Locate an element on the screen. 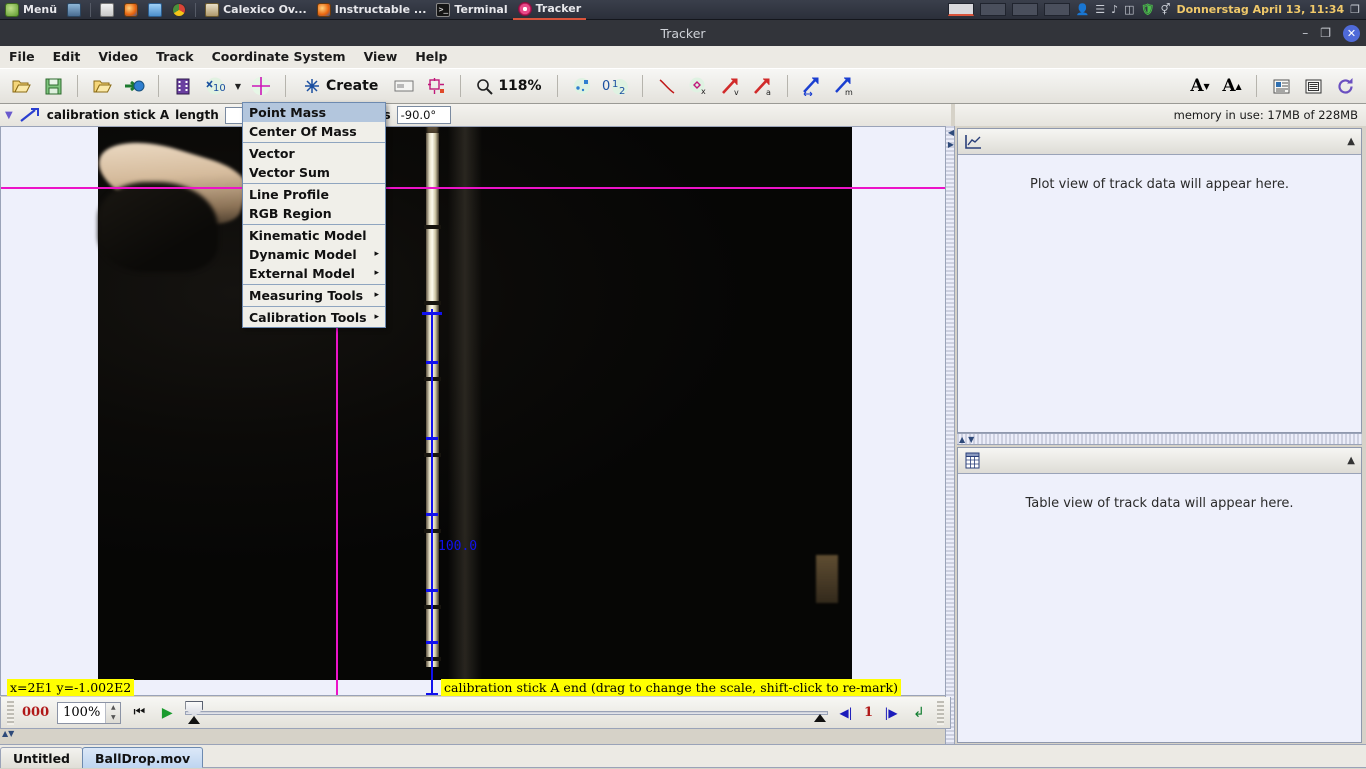 Image resolution: width=1366 pixels, height=769 pixels. next-frame-button: |▶ is located at coordinates (891, 713).